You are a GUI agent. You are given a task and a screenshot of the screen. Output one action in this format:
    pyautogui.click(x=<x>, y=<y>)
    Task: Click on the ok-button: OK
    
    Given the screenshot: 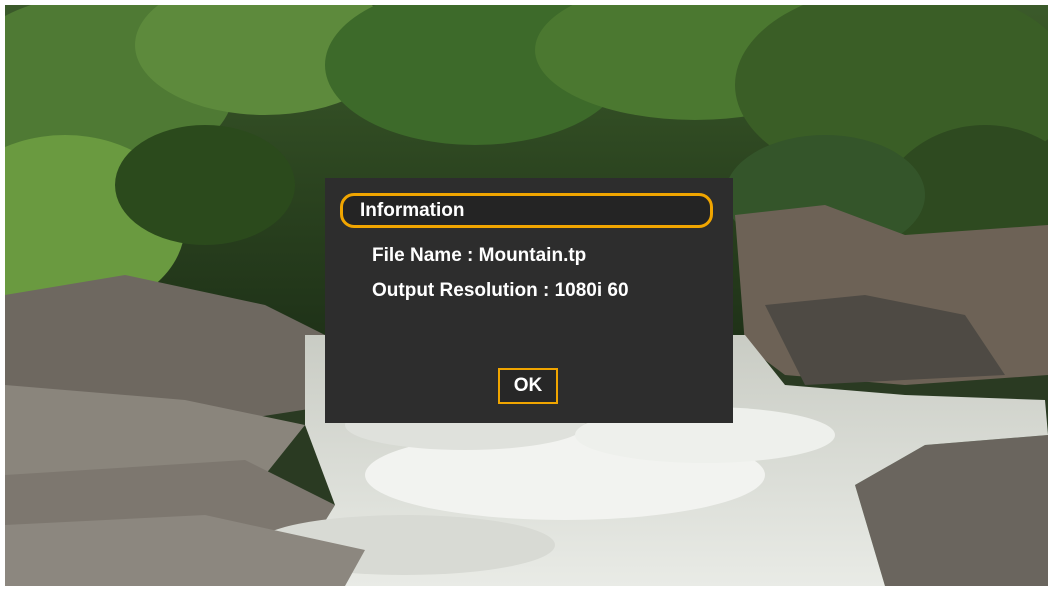 What is the action you would take?
    pyautogui.click(x=528, y=386)
    